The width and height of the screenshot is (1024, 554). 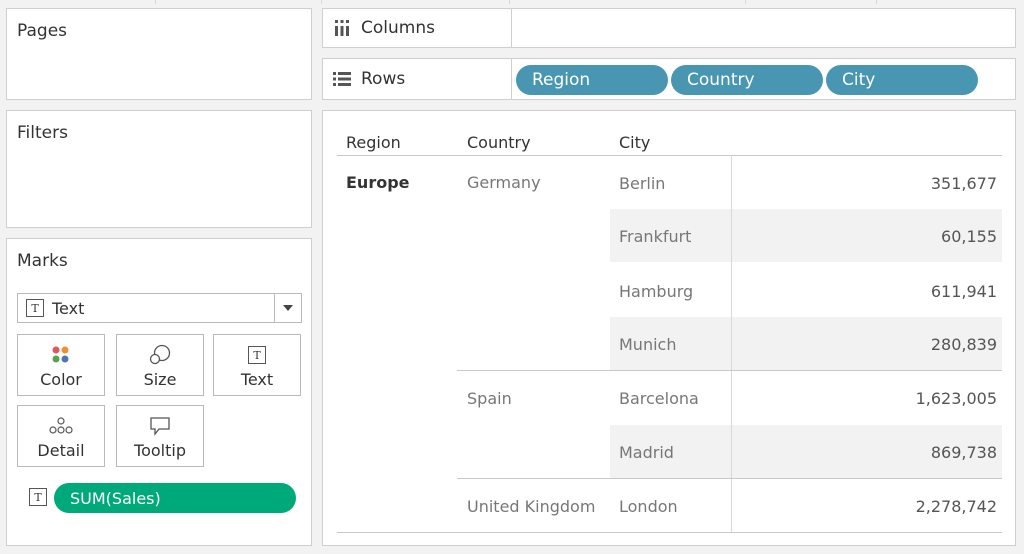 I want to click on city-cell: Barcelona, so click(x=659, y=398).